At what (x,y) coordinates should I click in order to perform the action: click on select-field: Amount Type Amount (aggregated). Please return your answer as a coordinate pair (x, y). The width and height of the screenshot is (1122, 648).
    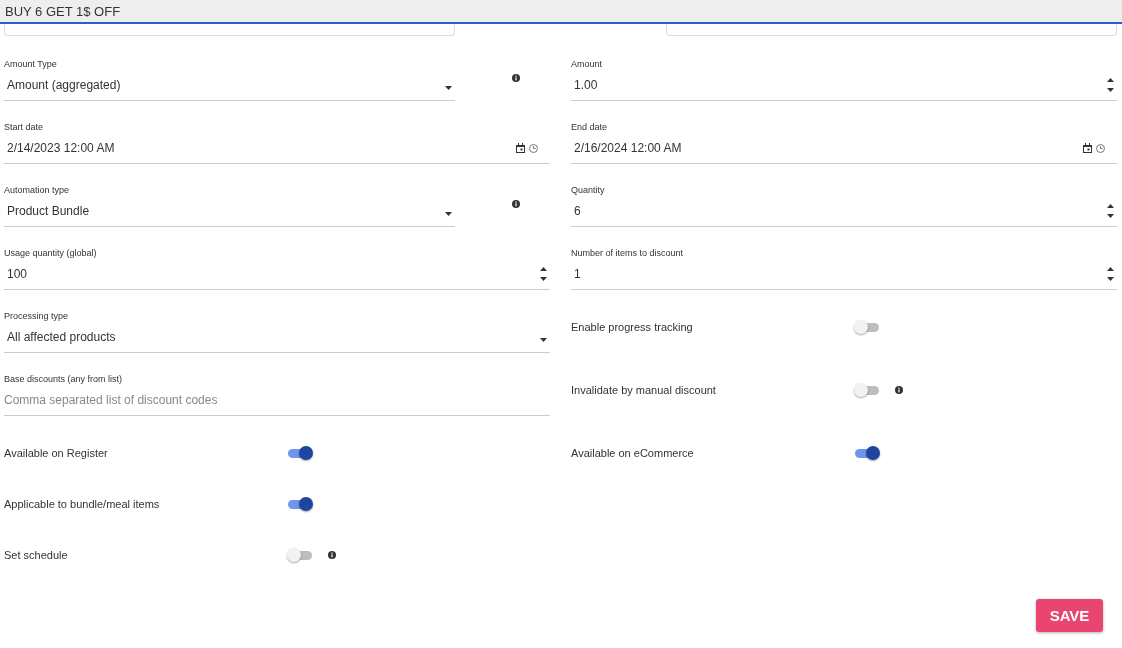
    Looking at the image, I should click on (229, 80).